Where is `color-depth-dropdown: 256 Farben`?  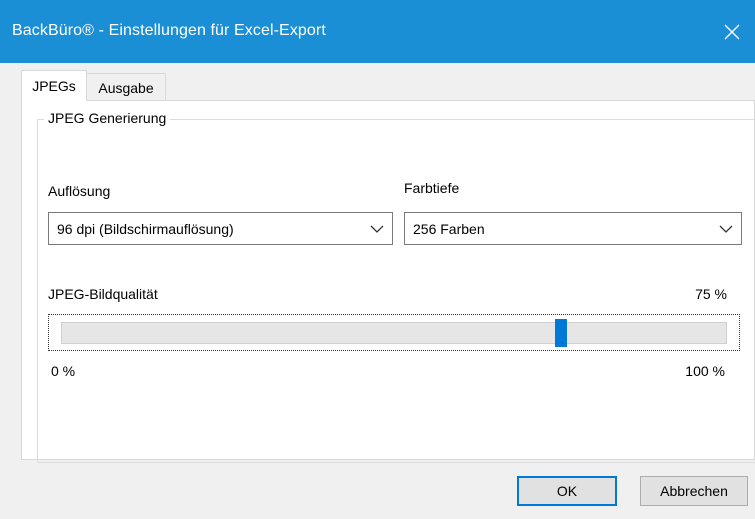
color-depth-dropdown: 256 Farben is located at coordinates (573, 228).